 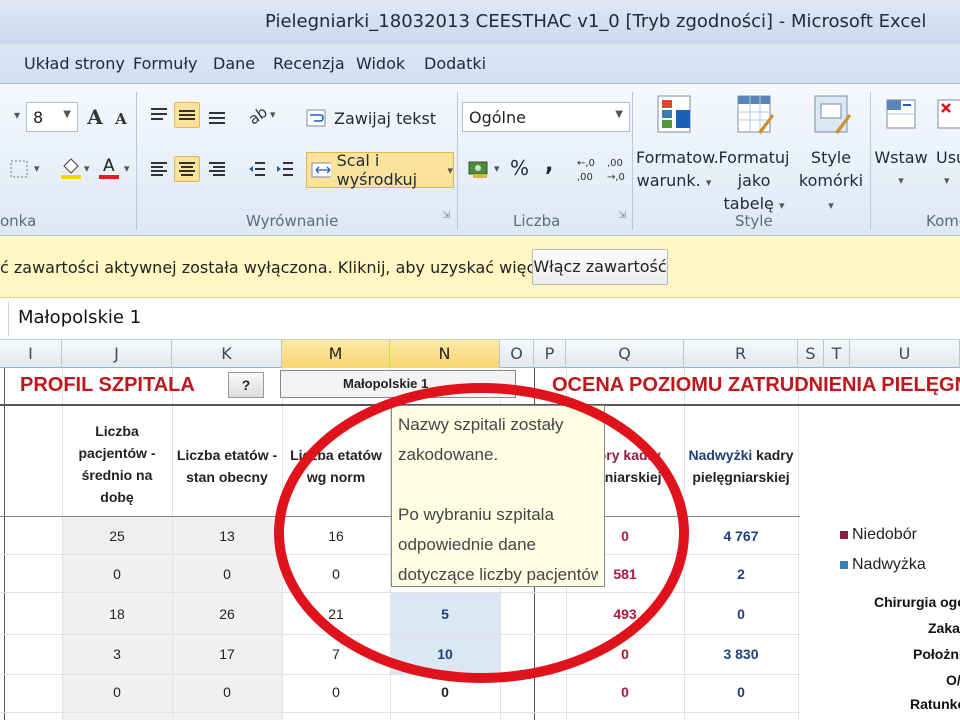 I want to click on cell-shortage: 493, so click(x=625, y=614).